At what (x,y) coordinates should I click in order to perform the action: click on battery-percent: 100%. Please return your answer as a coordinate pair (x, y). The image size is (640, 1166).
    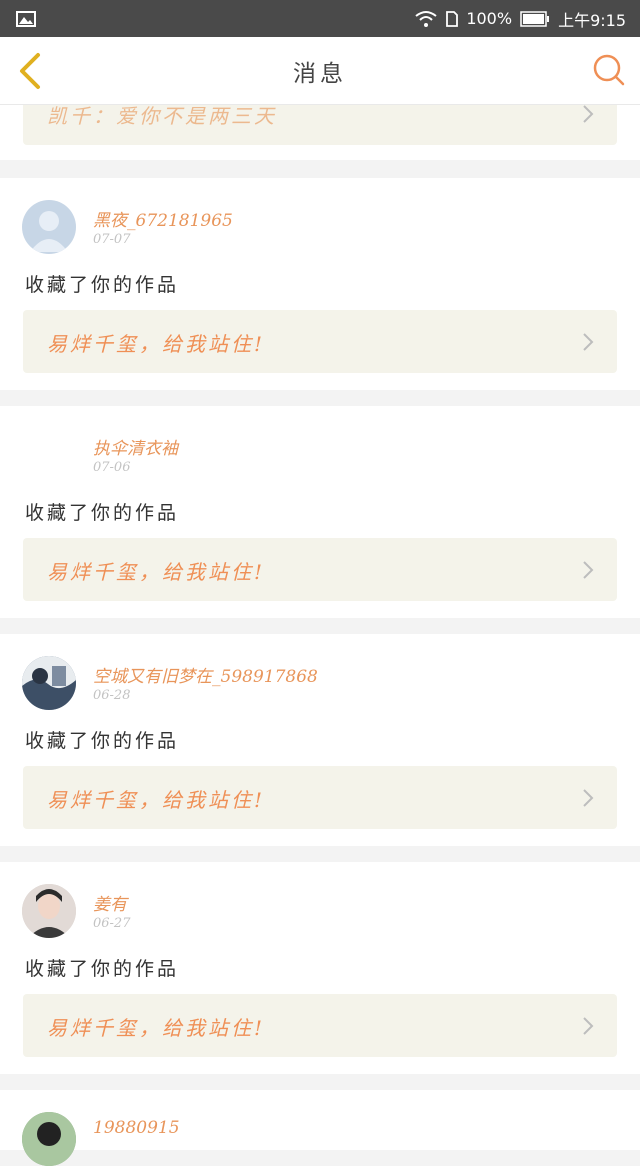
    Looking at the image, I should click on (489, 18).